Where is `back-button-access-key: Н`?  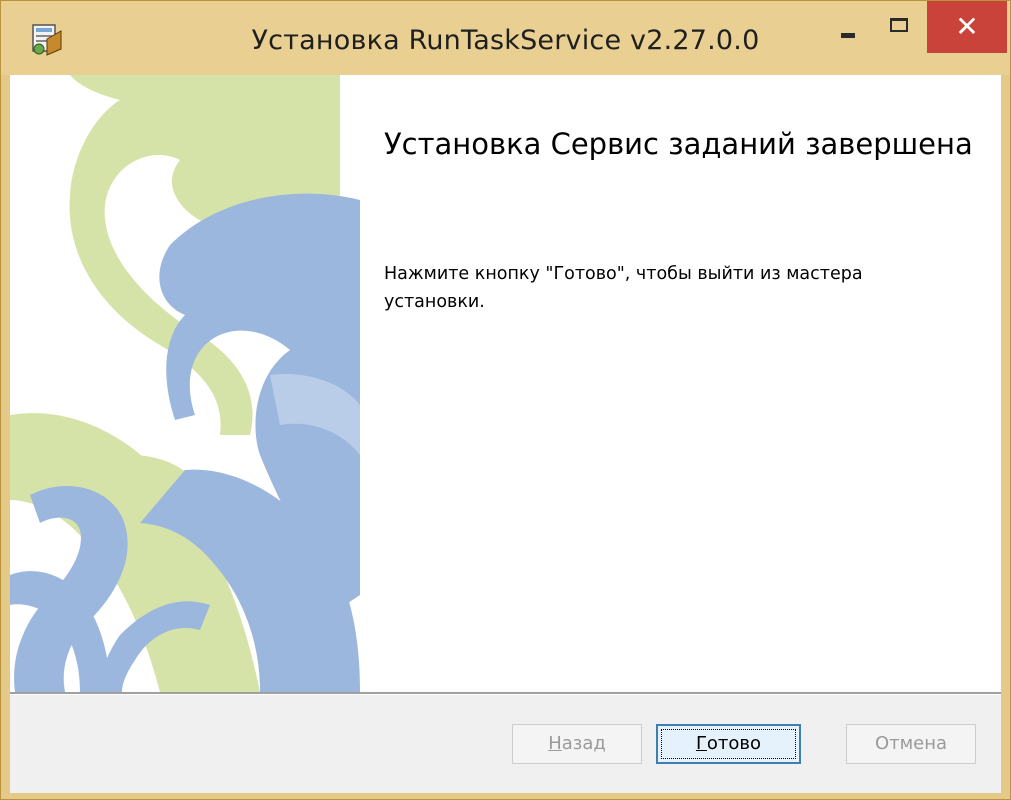 back-button-access-key: Н is located at coordinates (555, 743).